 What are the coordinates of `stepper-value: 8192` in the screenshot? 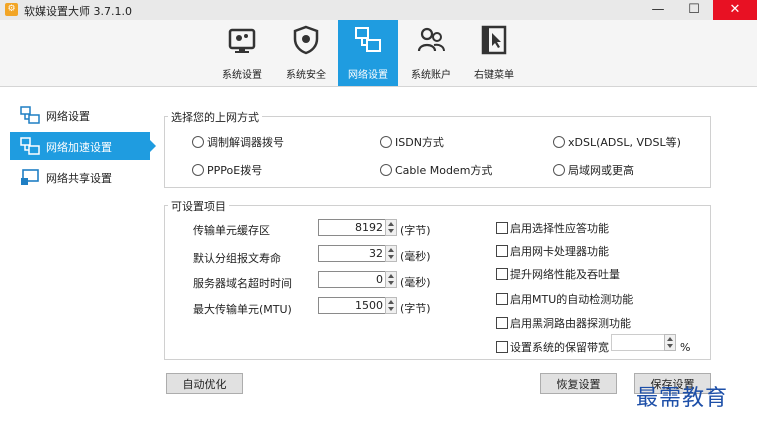 It's located at (352, 227).